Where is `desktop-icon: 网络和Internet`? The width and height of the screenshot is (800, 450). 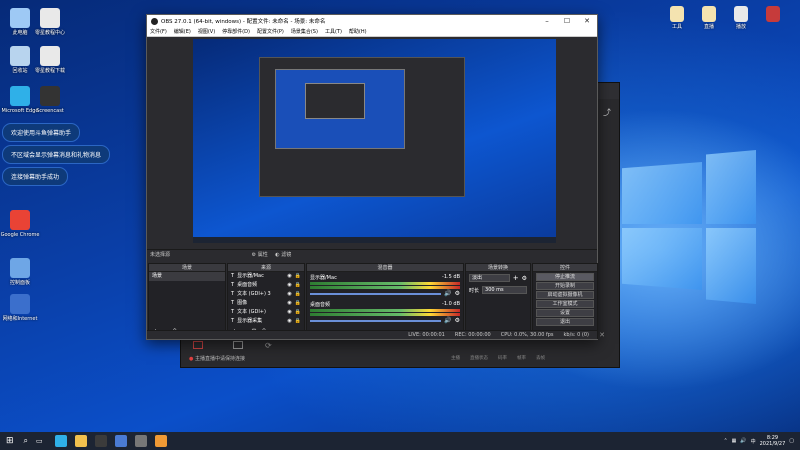 desktop-icon: 网络和Internet is located at coordinates (20, 308).